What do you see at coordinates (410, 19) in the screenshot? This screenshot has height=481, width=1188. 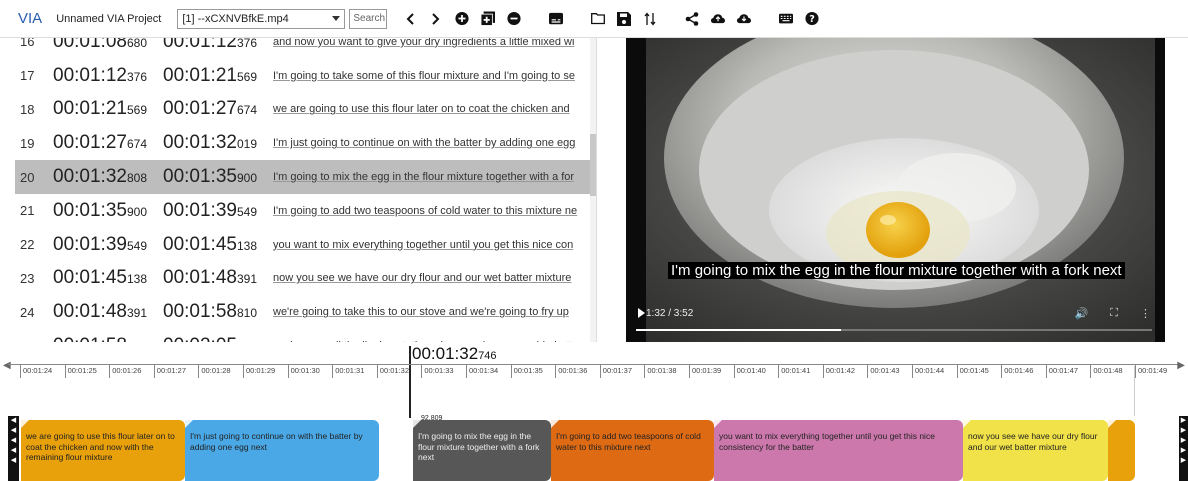 I see `chevron-left-icon` at bounding box center [410, 19].